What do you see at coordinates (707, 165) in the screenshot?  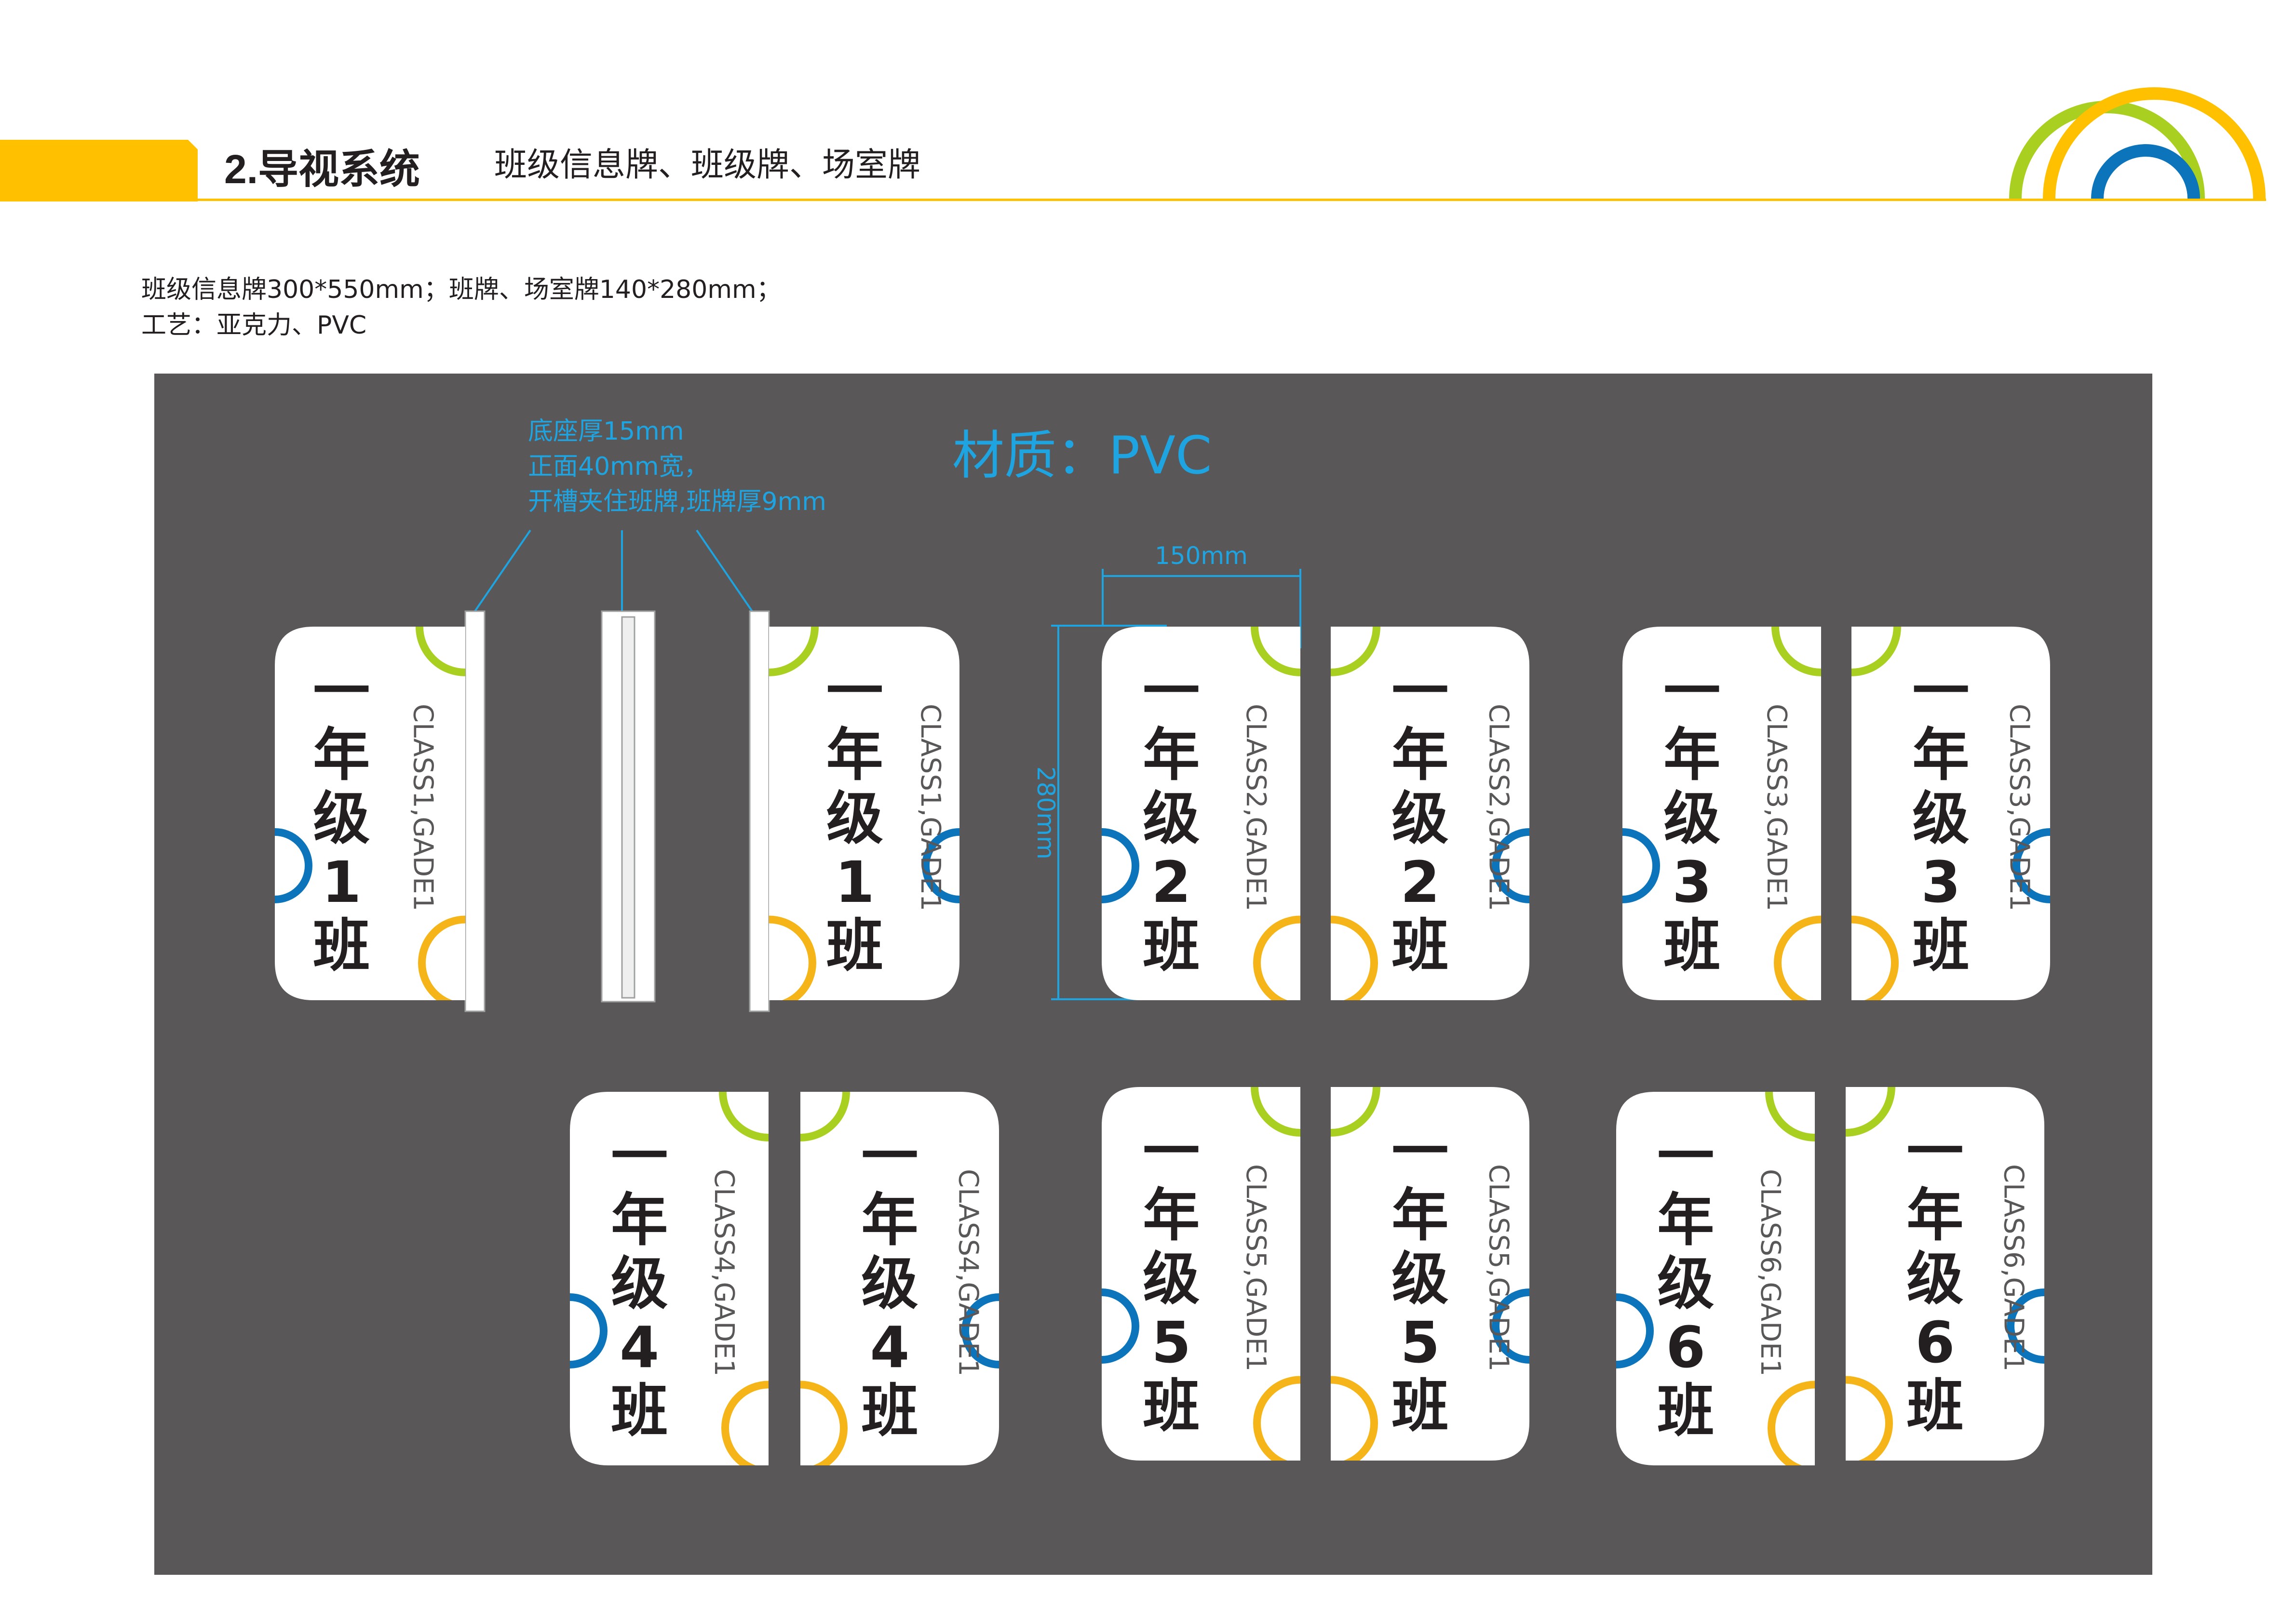 I see `section-subtitle: 班级信息牌、班级牌、场室牌` at bounding box center [707, 165].